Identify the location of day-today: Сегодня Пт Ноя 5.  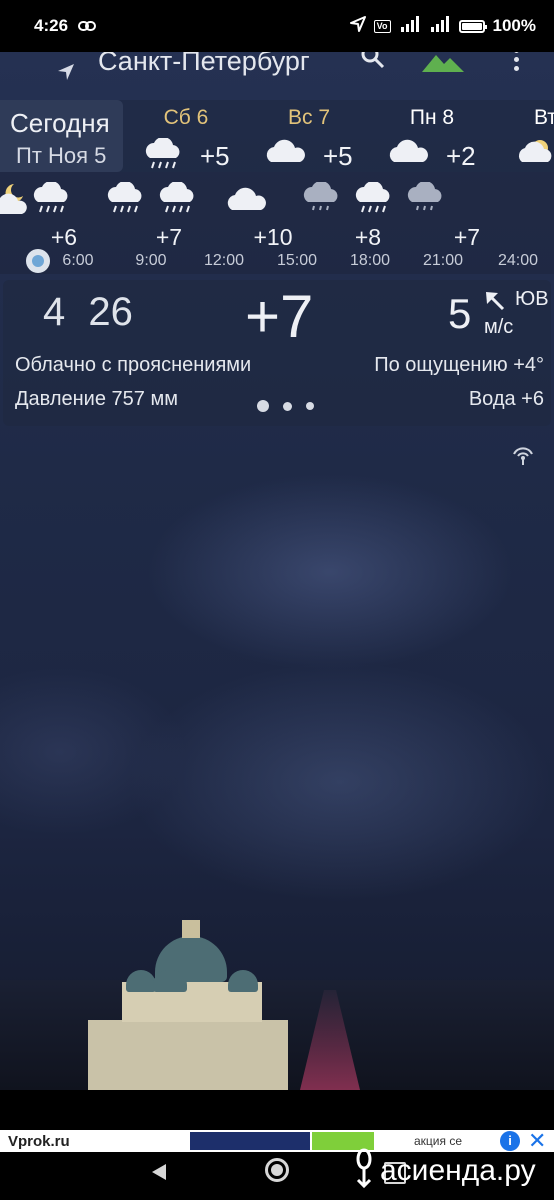
(61, 136).